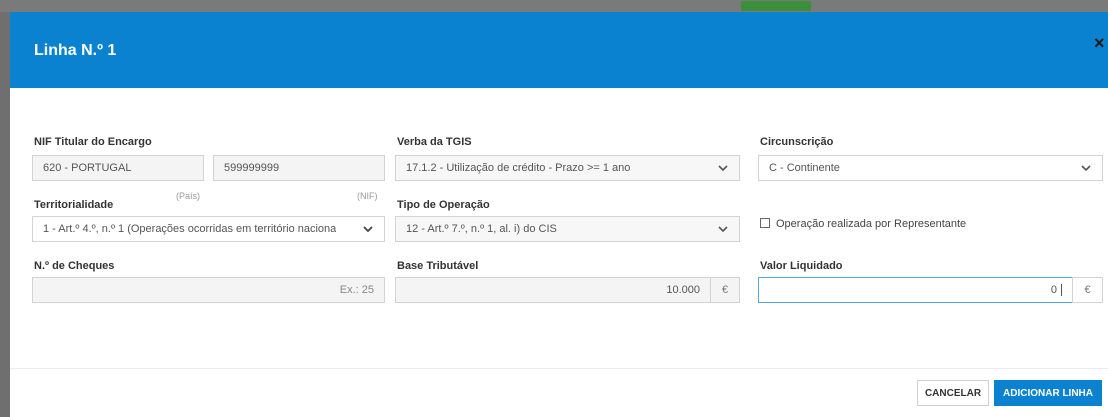  Describe the element at coordinates (1048, 393) in the screenshot. I see `add-line-button: ADICIONAR LINHA` at that location.